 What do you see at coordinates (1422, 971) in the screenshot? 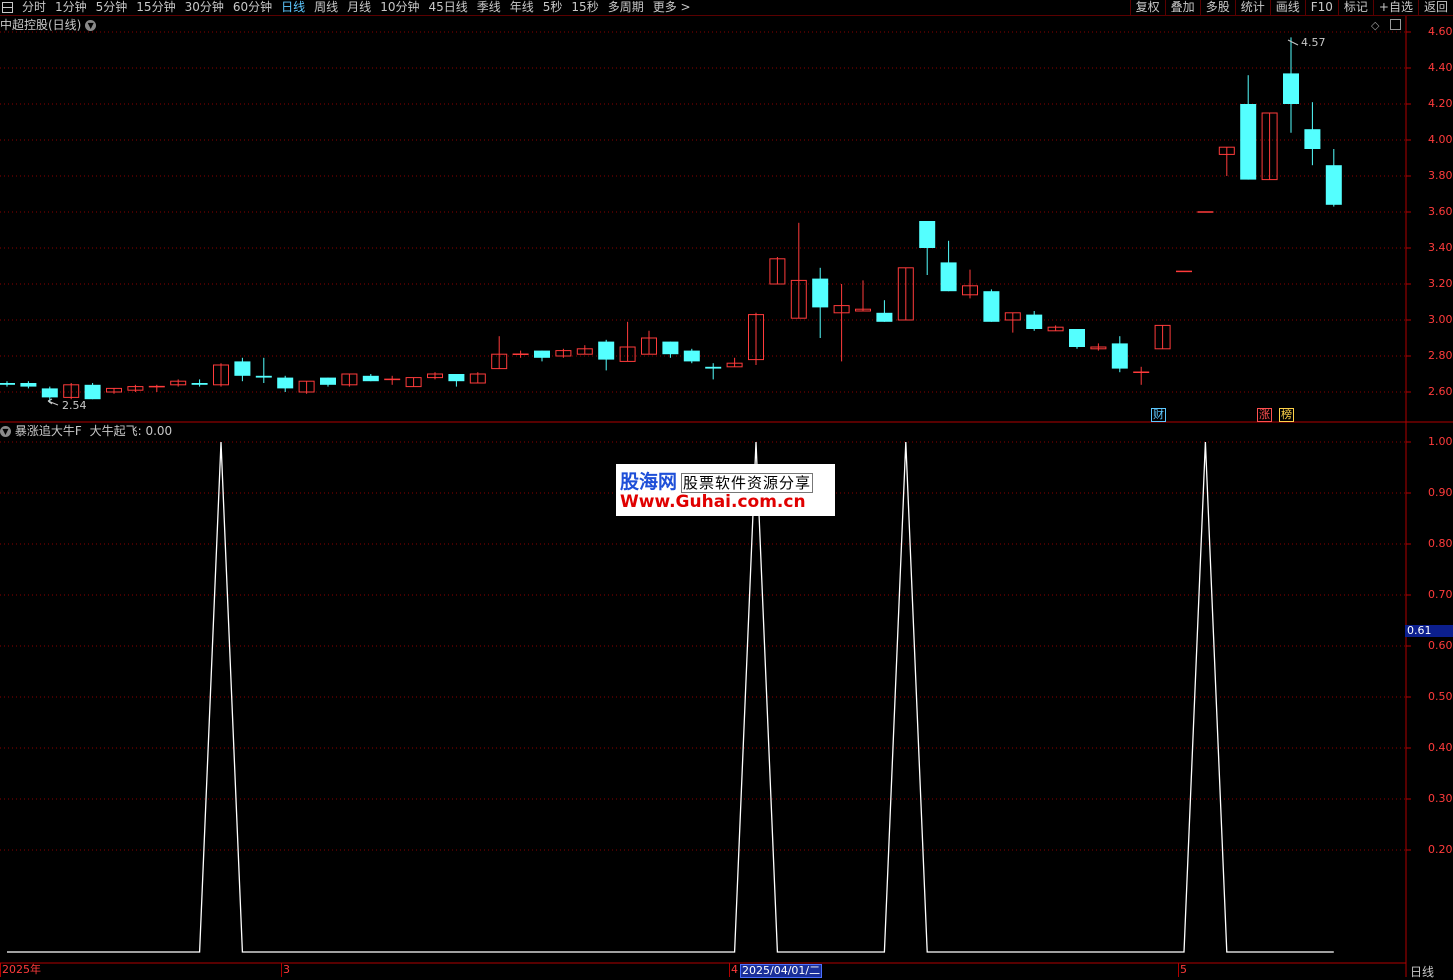
I see `period-indicator: 日线` at bounding box center [1422, 971].